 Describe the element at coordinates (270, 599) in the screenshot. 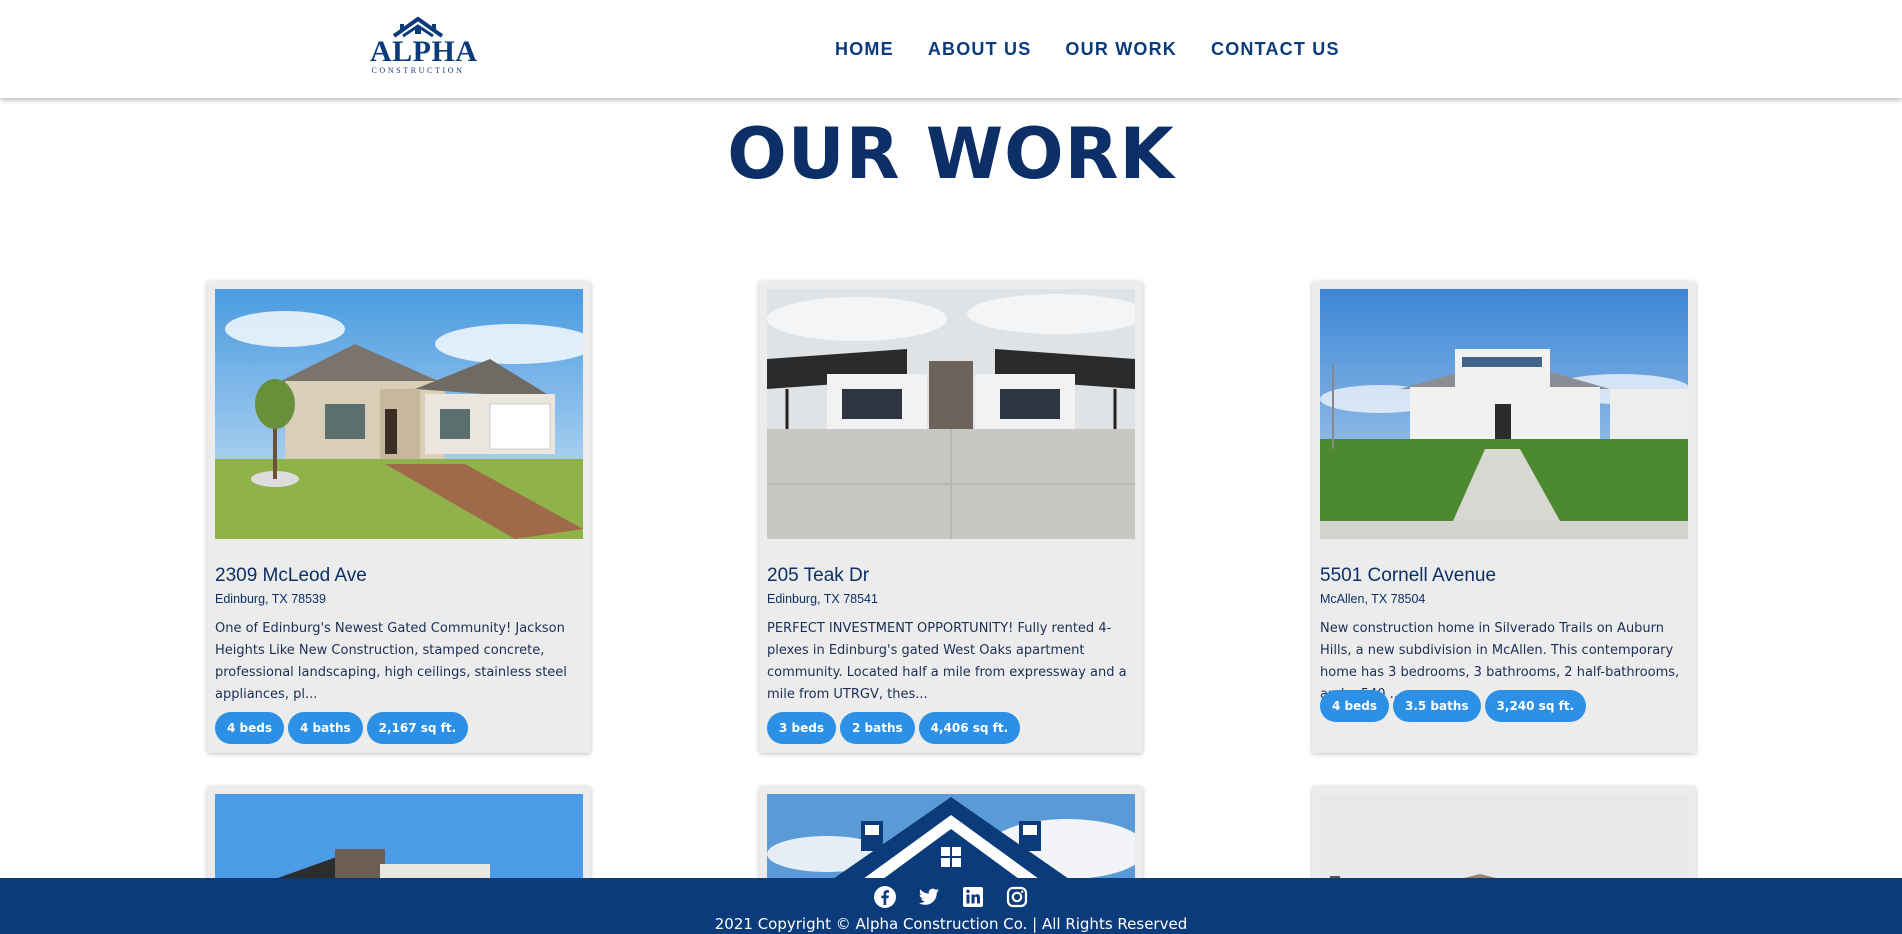

I see `listing-city: Edinburg, TX 78539` at that location.